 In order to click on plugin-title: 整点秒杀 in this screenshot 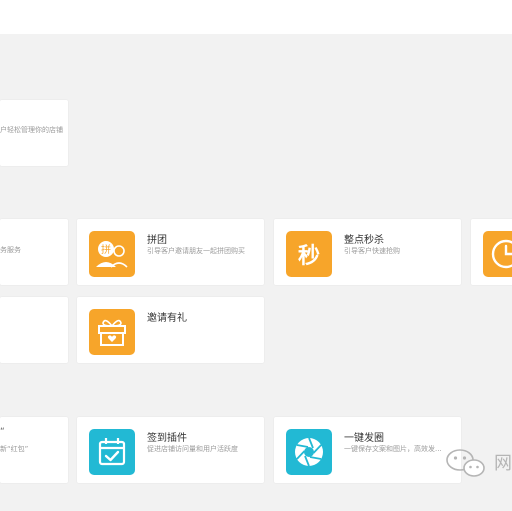, I will do `click(364, 240)`.